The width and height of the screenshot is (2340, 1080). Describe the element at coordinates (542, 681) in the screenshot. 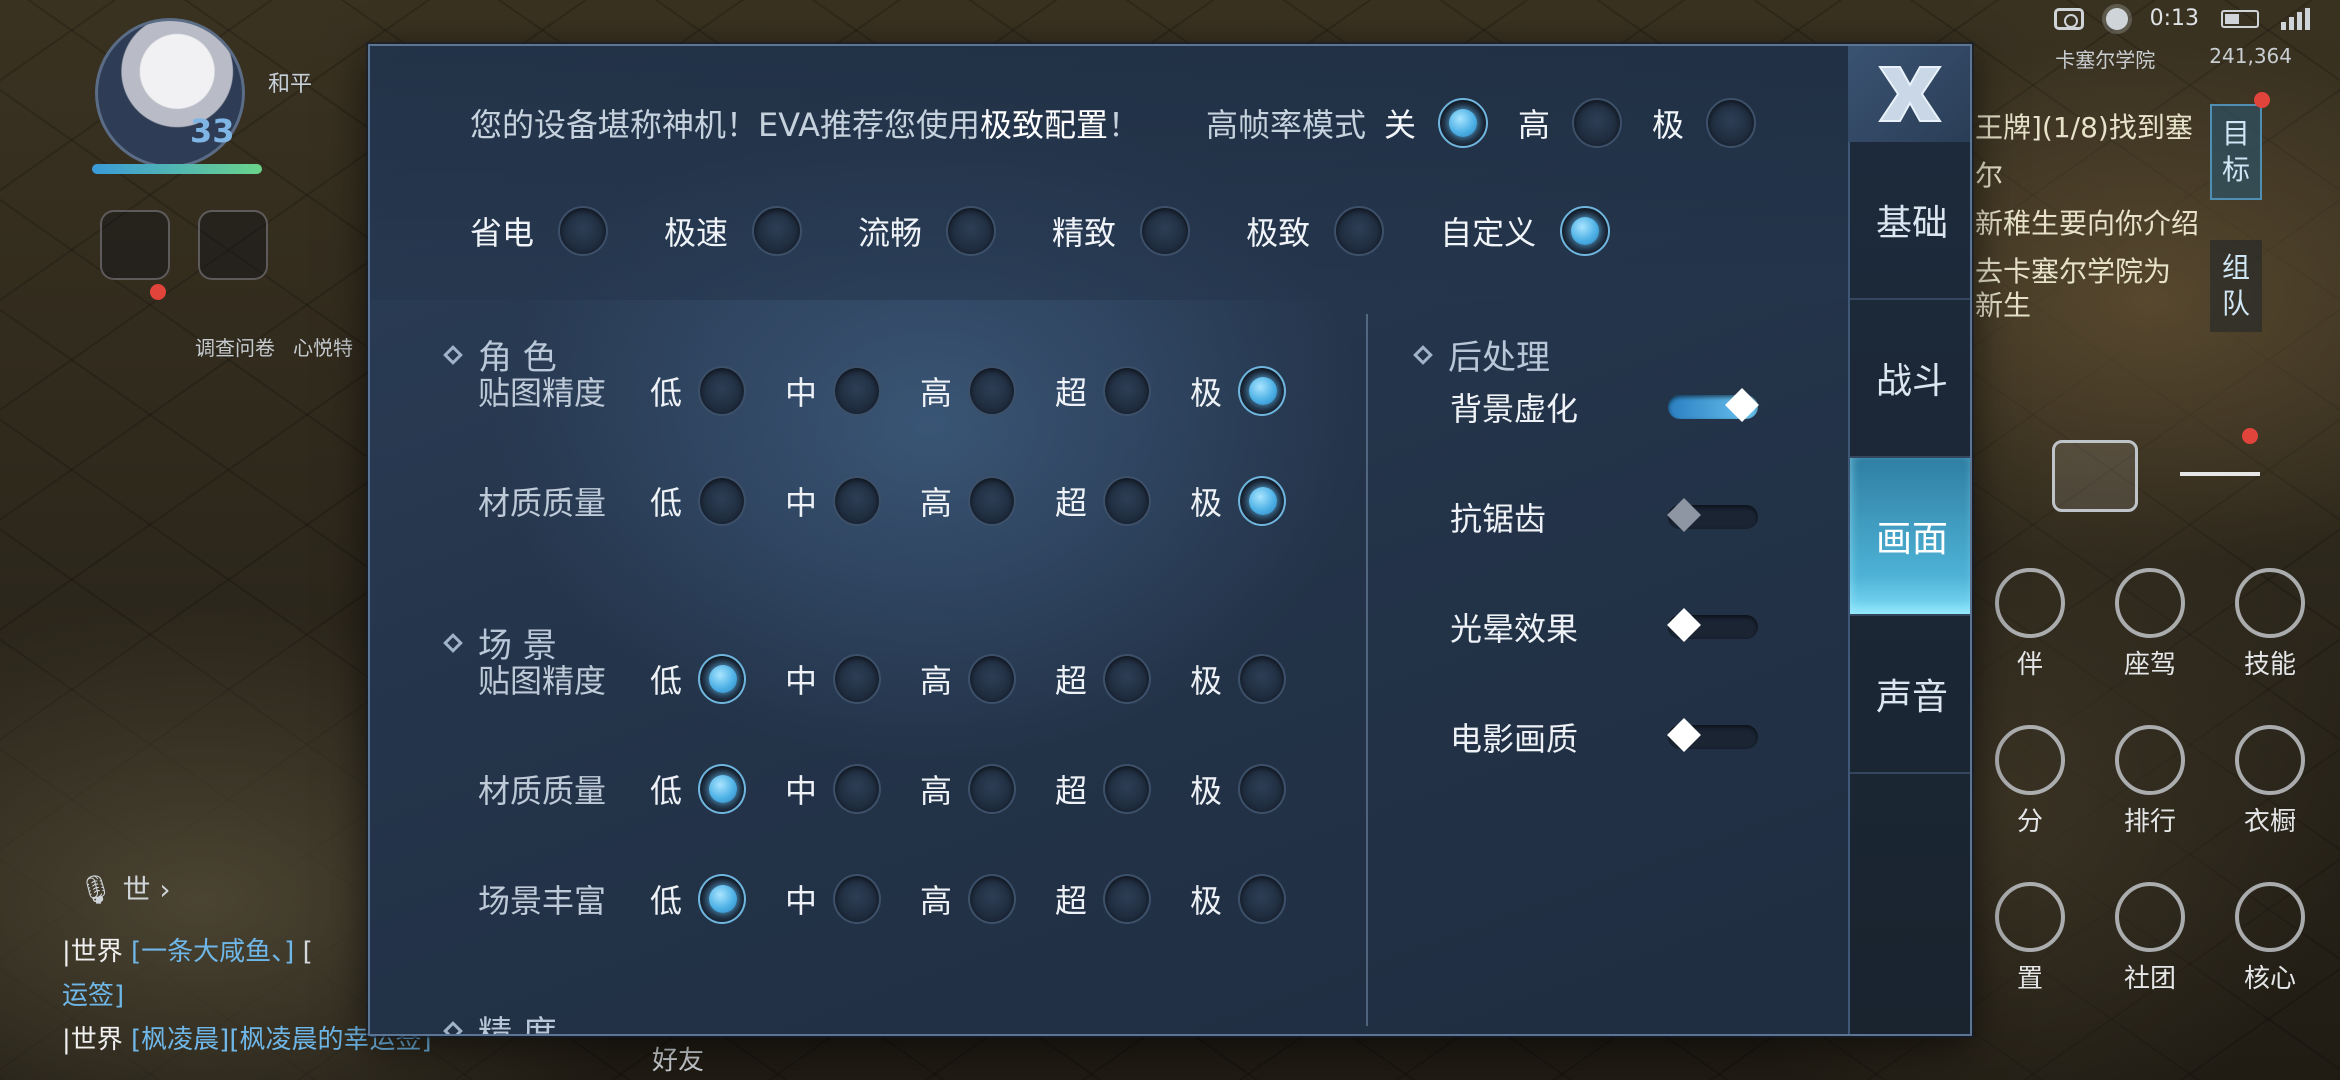

I see `setting-label: 贴图精度` at that location.